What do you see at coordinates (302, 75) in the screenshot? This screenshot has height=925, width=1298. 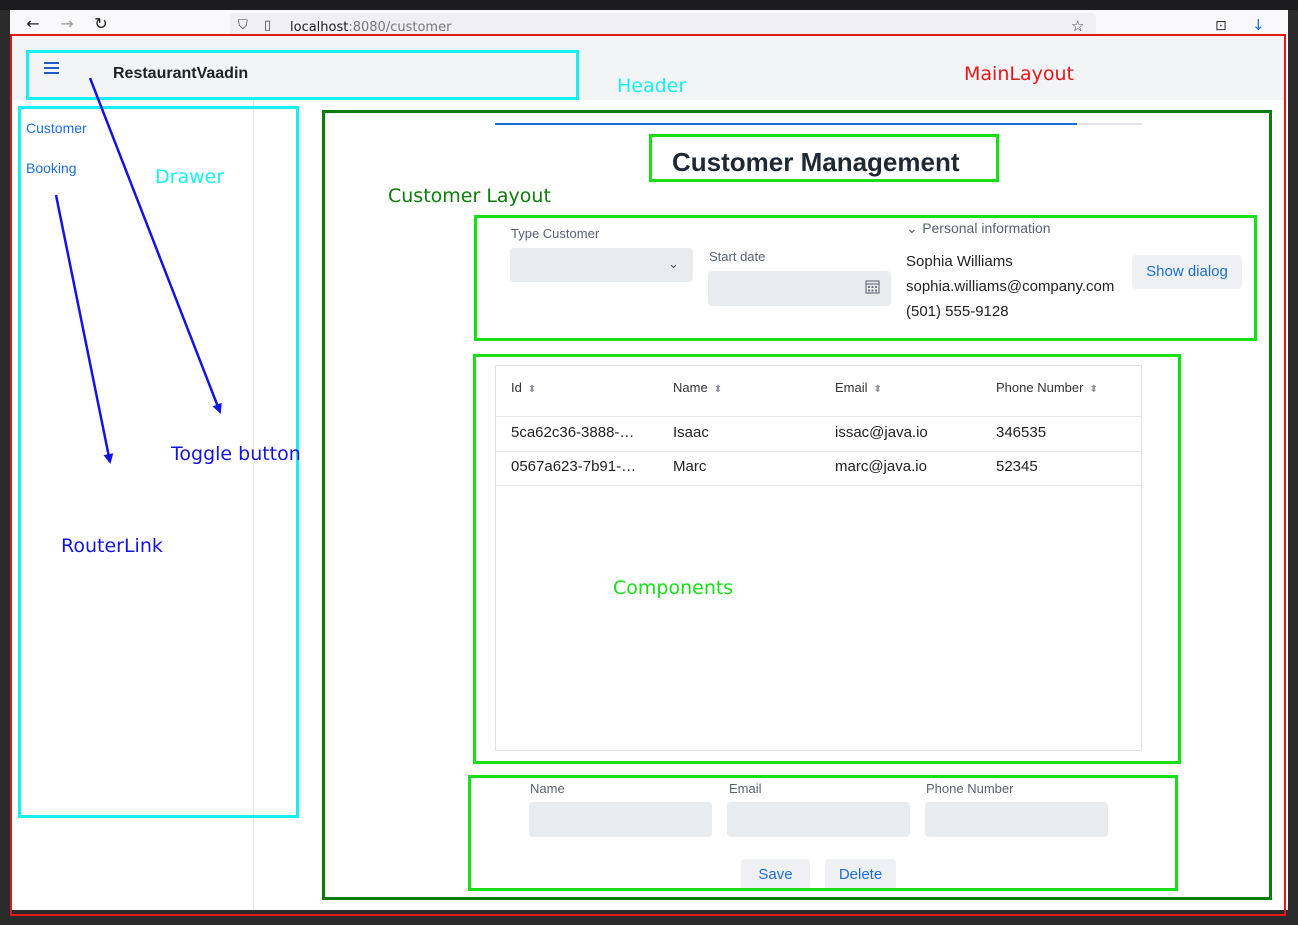 I see `annotation-box-header` at bounding box center [302, 75].